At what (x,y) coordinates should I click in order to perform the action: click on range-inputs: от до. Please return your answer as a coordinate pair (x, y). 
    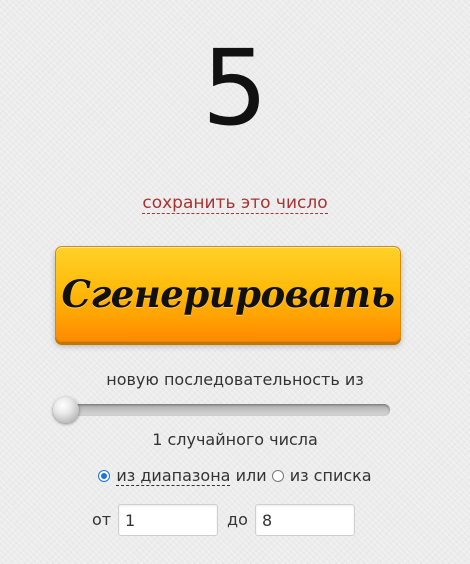
    Looking at the image, I should click on (235, 520).